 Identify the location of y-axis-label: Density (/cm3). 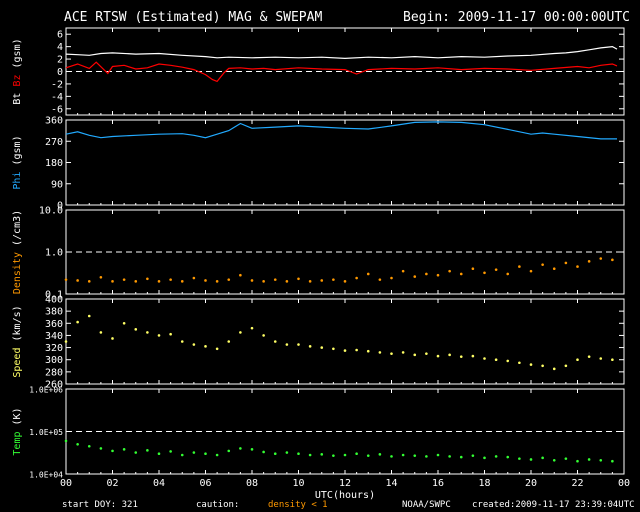
(17, 252).